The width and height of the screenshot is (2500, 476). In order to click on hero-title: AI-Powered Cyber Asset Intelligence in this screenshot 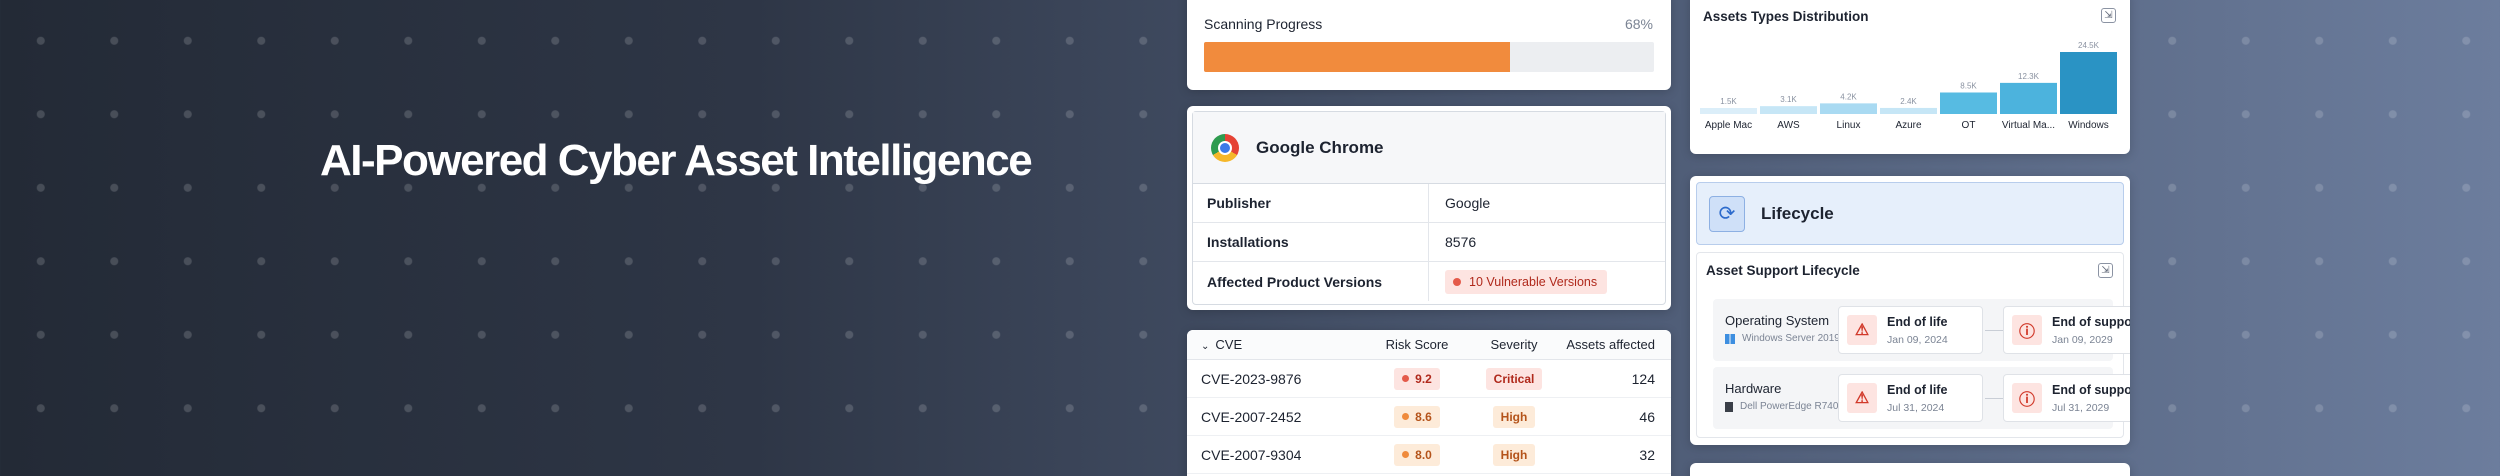, I will do `click(676, 160)`.